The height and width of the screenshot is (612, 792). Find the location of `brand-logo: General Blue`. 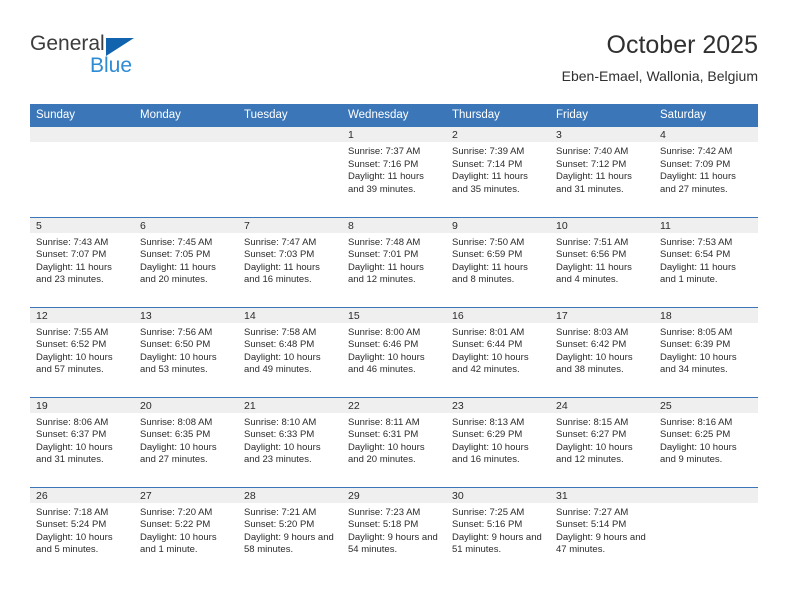

brand-logo: General Blue is located at coordinates (130, 57).